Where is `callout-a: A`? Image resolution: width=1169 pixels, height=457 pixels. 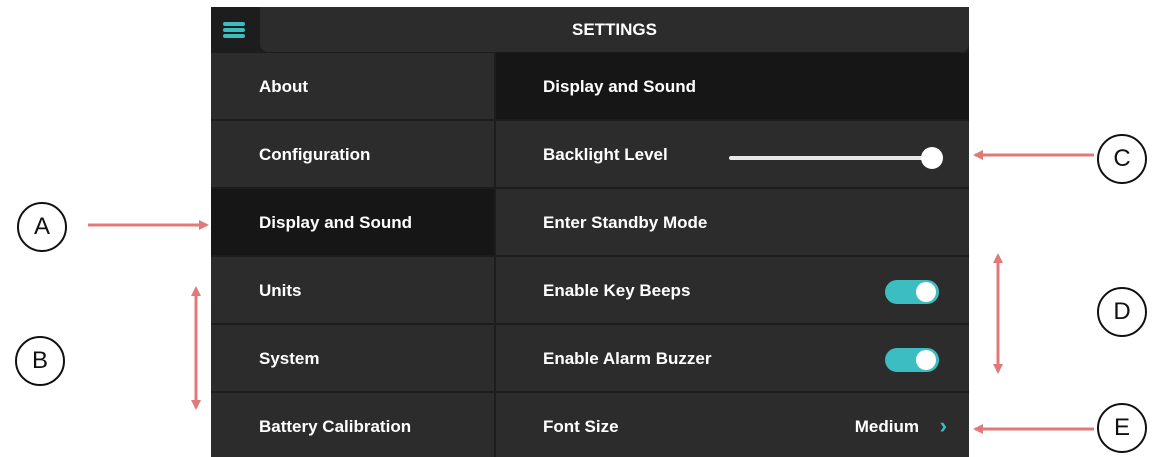 callout-a: A is located at coordinates (42, 227).